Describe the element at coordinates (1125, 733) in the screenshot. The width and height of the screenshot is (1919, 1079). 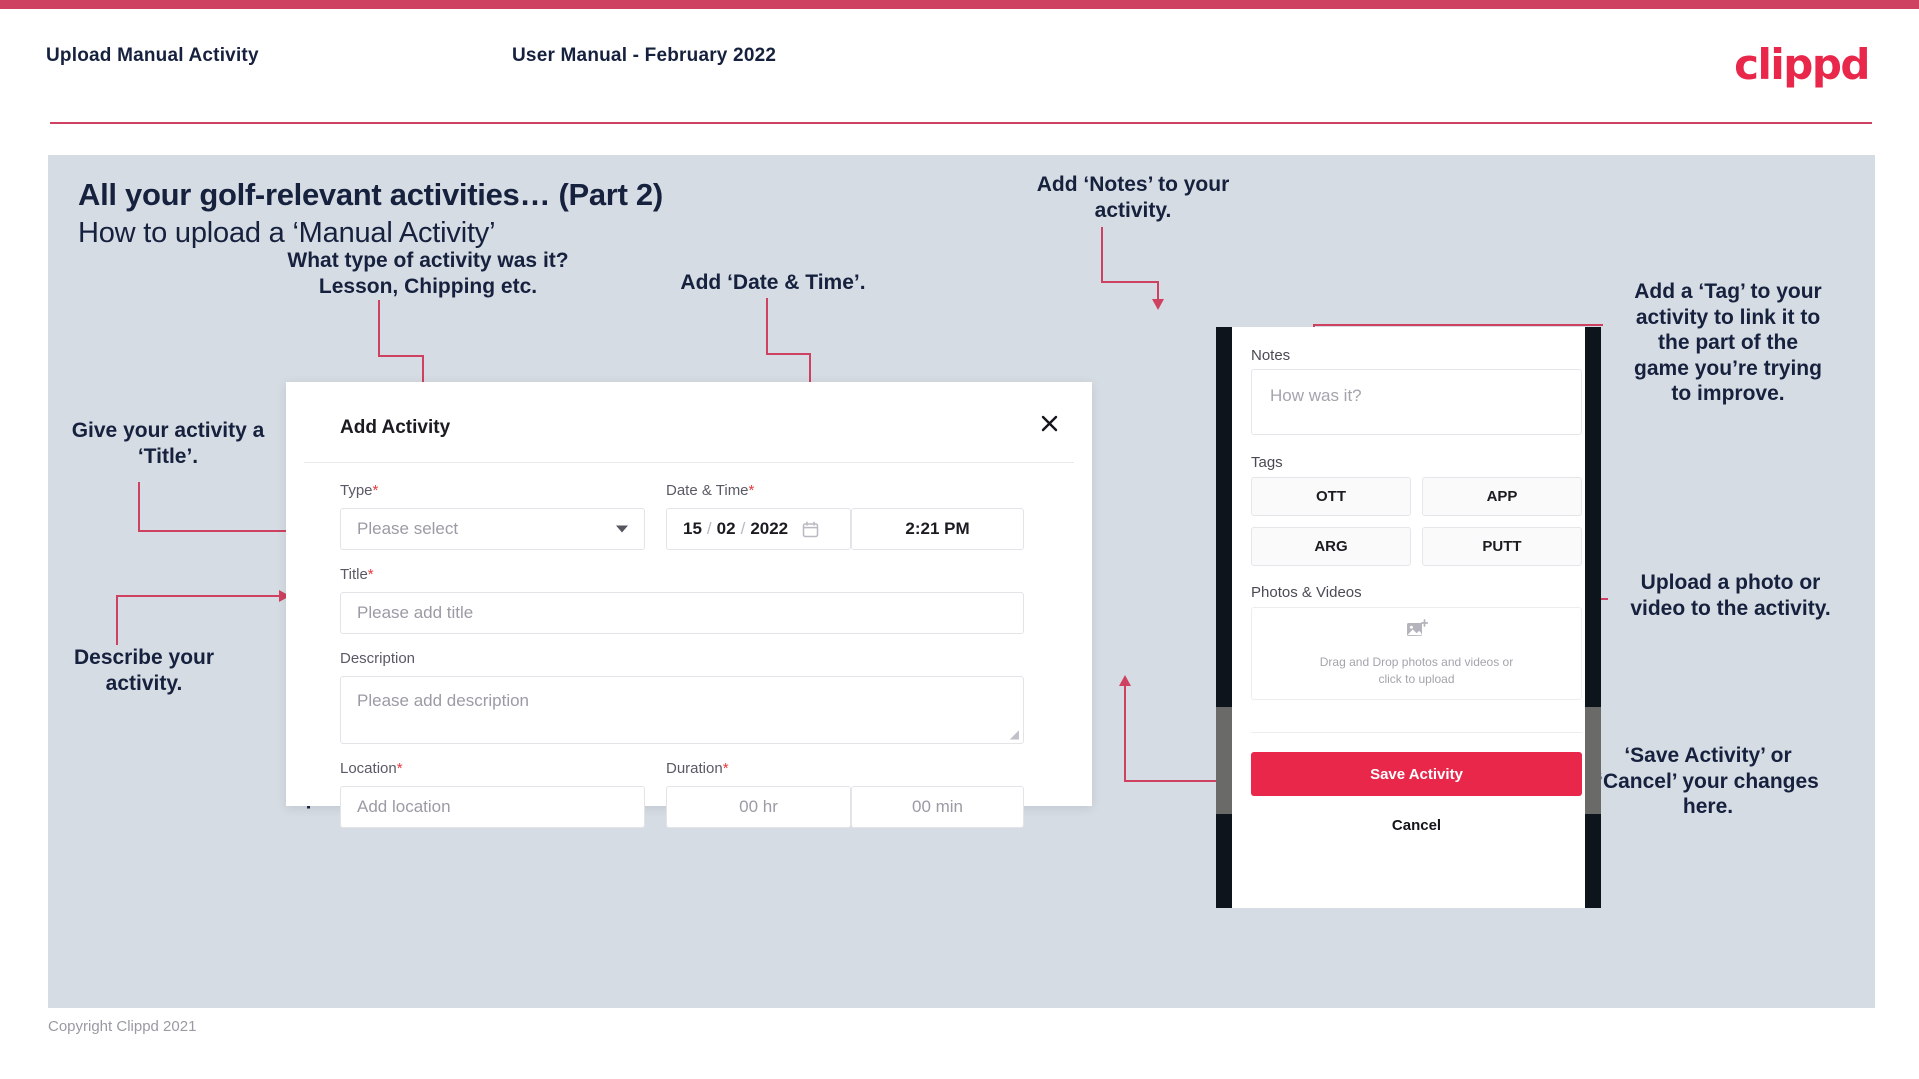
I see `connector-save-v1` at that location.